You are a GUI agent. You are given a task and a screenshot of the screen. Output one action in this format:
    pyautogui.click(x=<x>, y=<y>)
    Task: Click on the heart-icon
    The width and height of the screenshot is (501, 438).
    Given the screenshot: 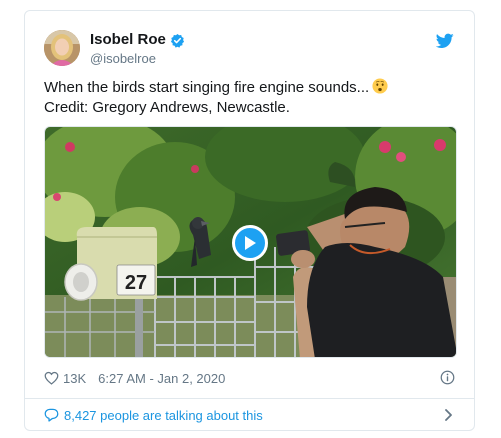 What is the action you would take?
    pyautogui.click(x=51, y=378)
    